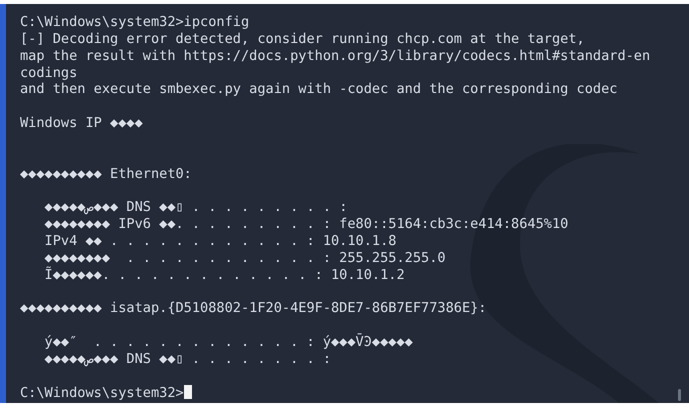 The image size is (689, 409). I want to click on terminal-line: codings, so click(49, 72).